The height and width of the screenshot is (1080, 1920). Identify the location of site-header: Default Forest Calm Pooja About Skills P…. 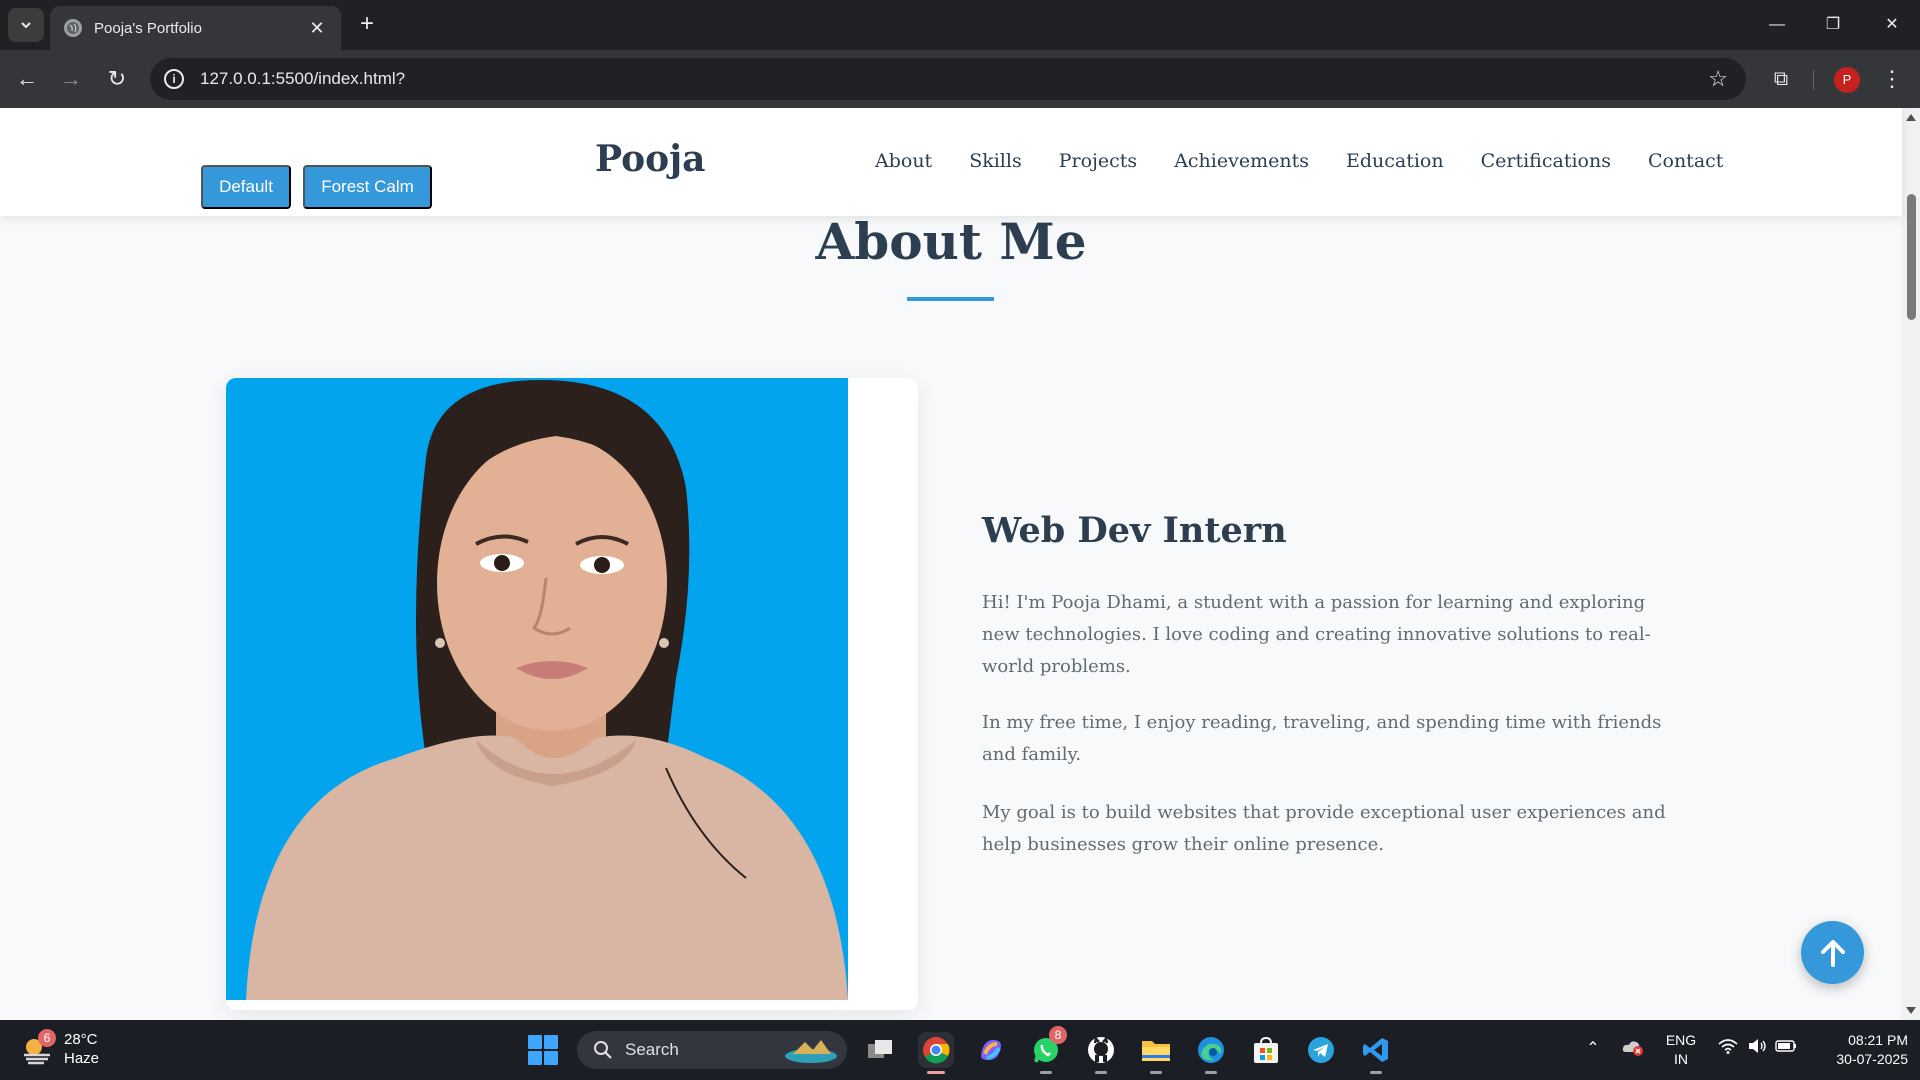
(951, 162).